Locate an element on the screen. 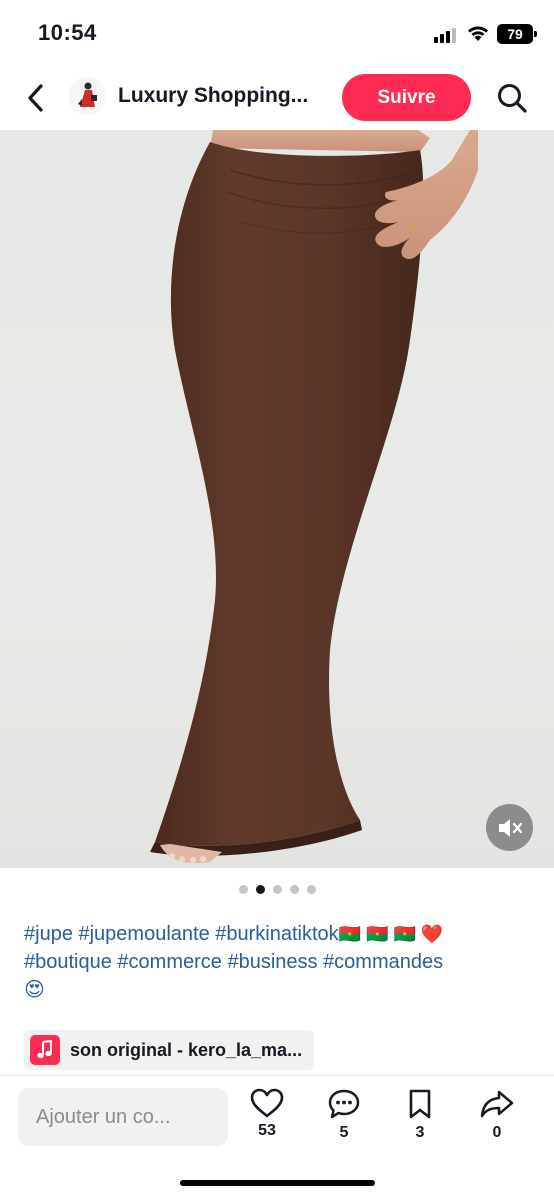  caption-emoji-1: 🇧🇫 🇧🇫 🇧🇫 ❤️ is located at coordinates (391, 934).